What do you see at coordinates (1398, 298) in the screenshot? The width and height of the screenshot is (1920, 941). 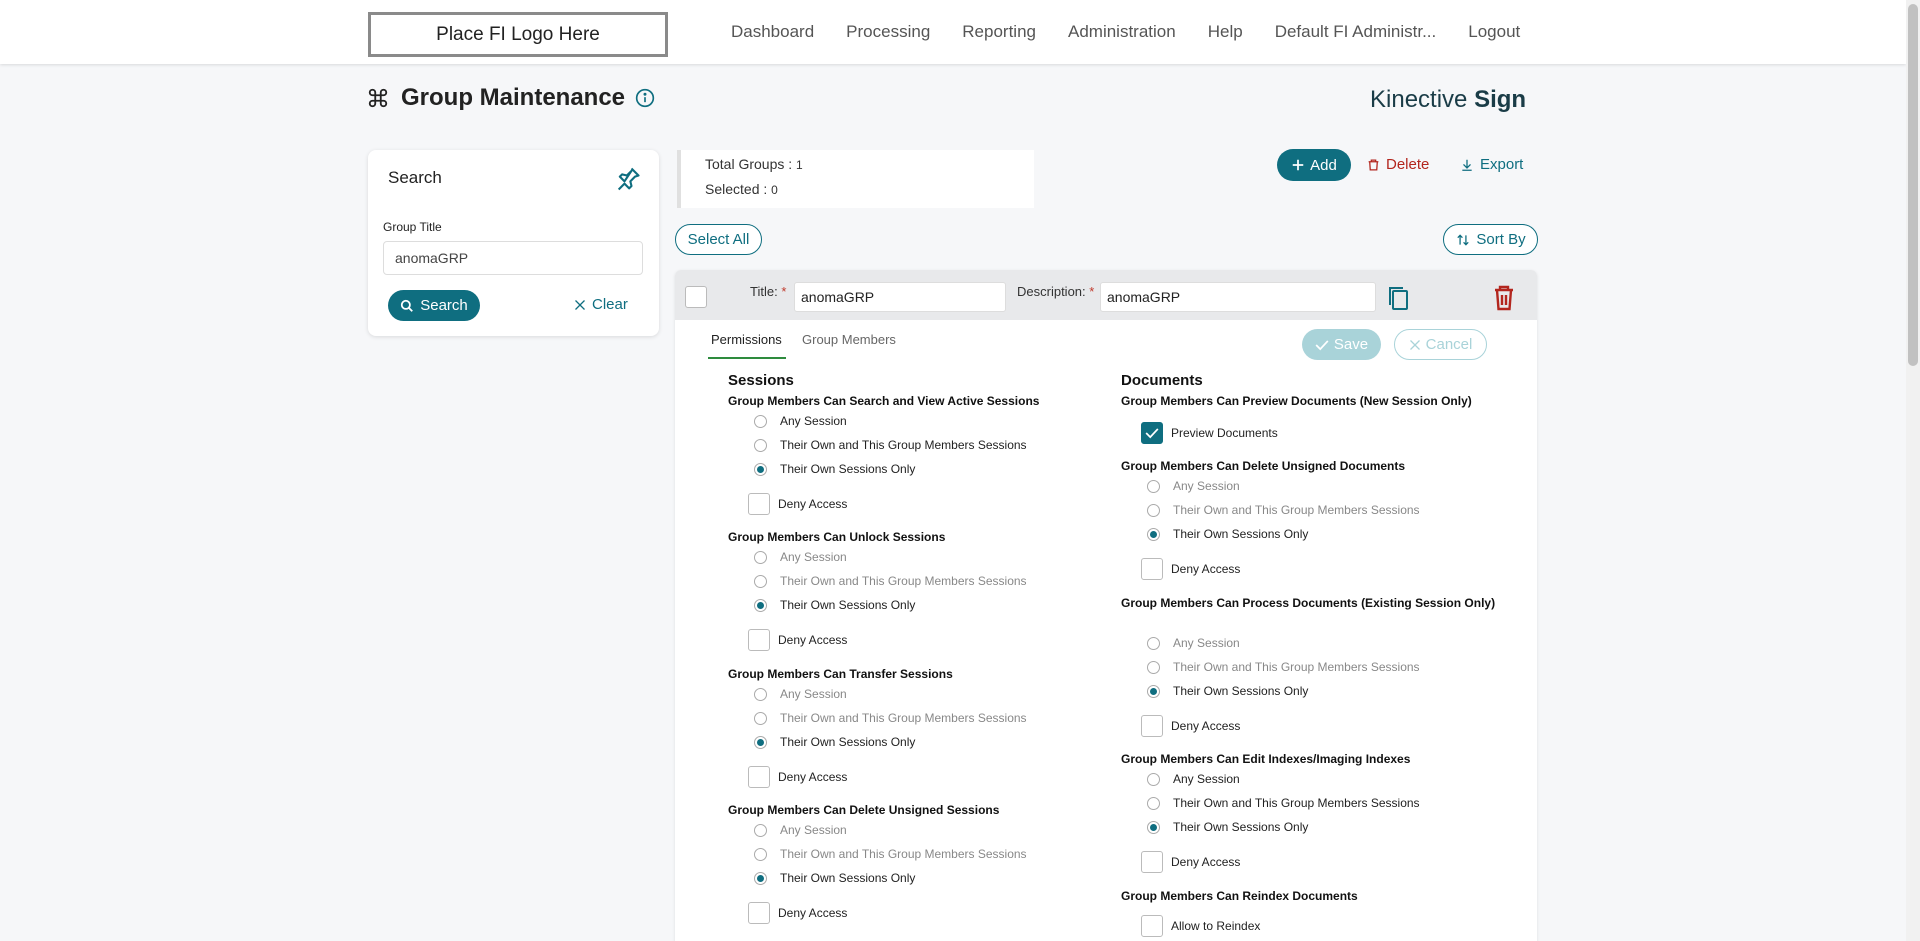 I see `copy-icon` at bounding box center [1398, 298].